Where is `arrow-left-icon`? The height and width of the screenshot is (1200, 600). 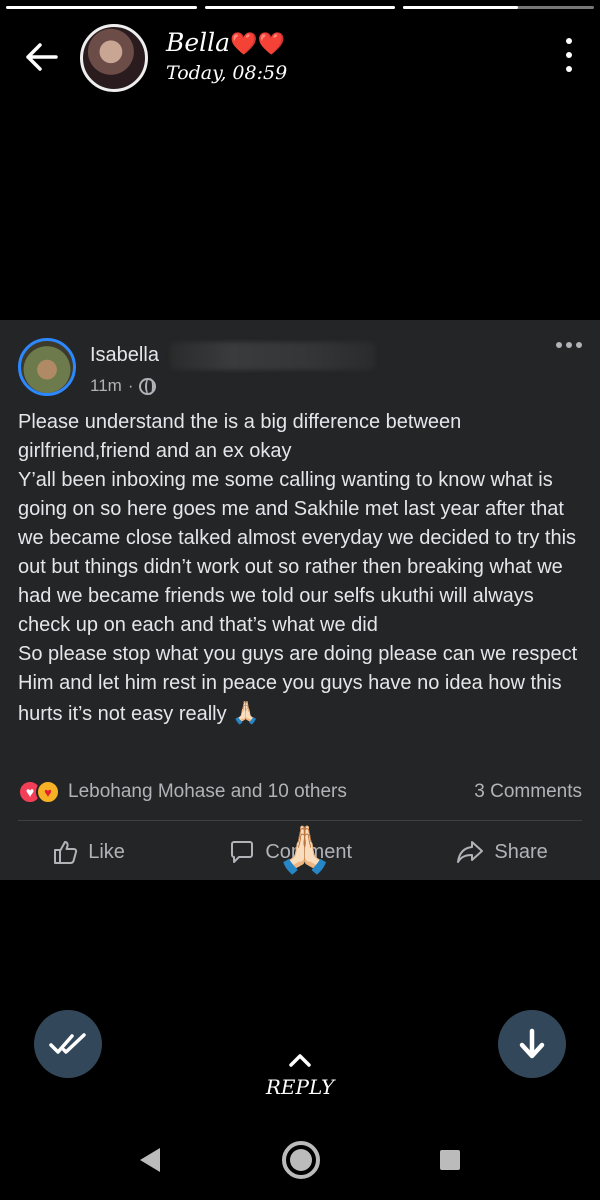
arrow-left-icon is located at coordinates (42, 57).